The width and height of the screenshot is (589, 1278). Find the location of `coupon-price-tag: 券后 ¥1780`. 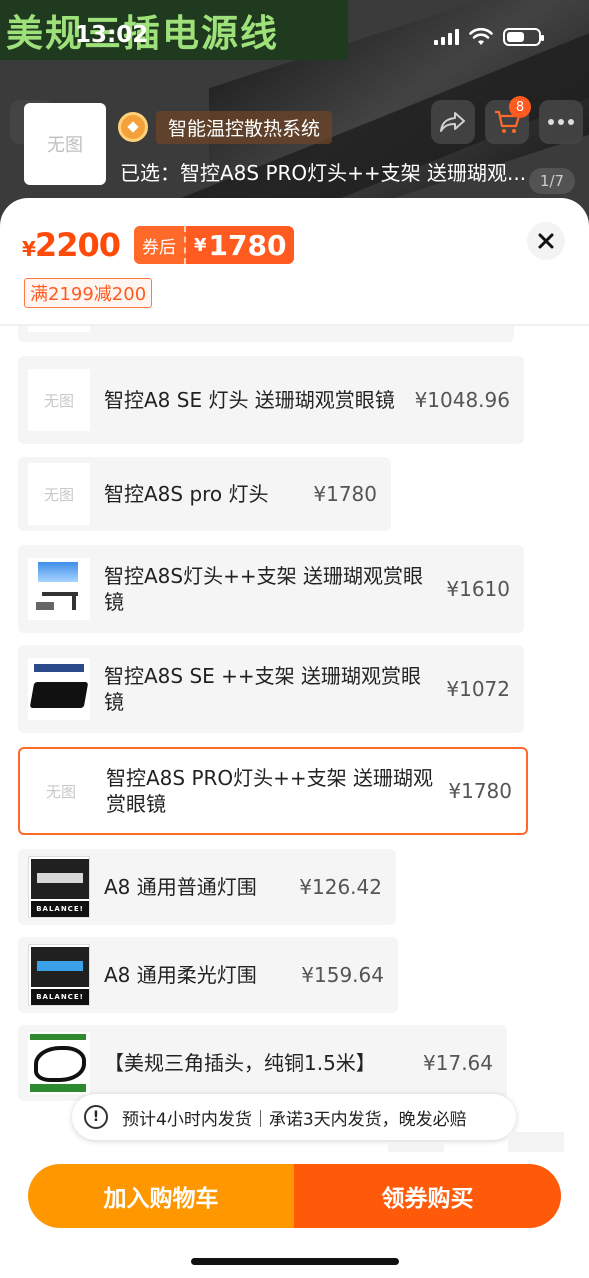

coupon-price-tag: 券后 ¥1780 is located at coordinates (214, 245).